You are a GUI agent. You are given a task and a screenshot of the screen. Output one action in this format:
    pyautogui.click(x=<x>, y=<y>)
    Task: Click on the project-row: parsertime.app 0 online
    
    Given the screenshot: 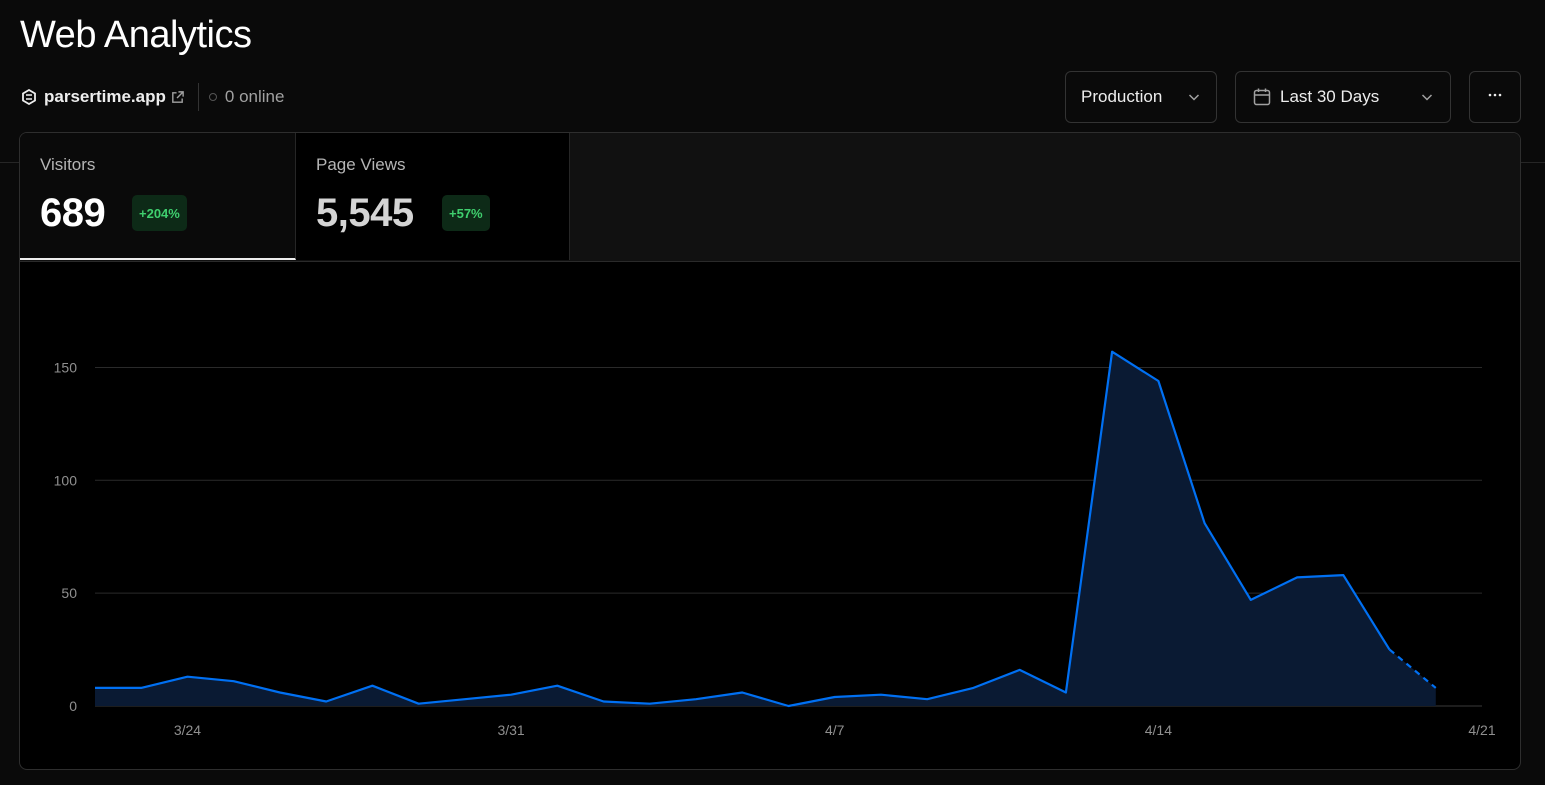 What is the action you would take?
    pyautogui.click(x=152, y=97)
    